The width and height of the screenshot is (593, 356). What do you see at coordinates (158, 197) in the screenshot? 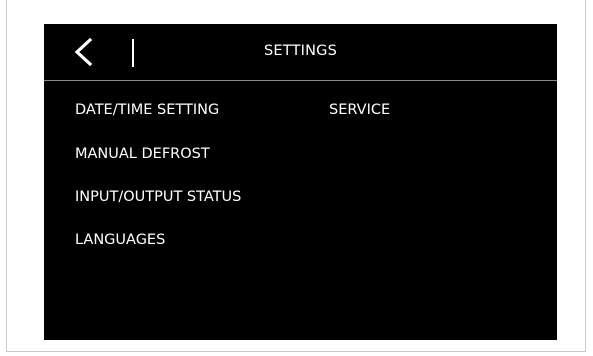
I see `menu-item-input-output-status: INPUT/OUTPUT STATUS` at bounding box center [158, 197].